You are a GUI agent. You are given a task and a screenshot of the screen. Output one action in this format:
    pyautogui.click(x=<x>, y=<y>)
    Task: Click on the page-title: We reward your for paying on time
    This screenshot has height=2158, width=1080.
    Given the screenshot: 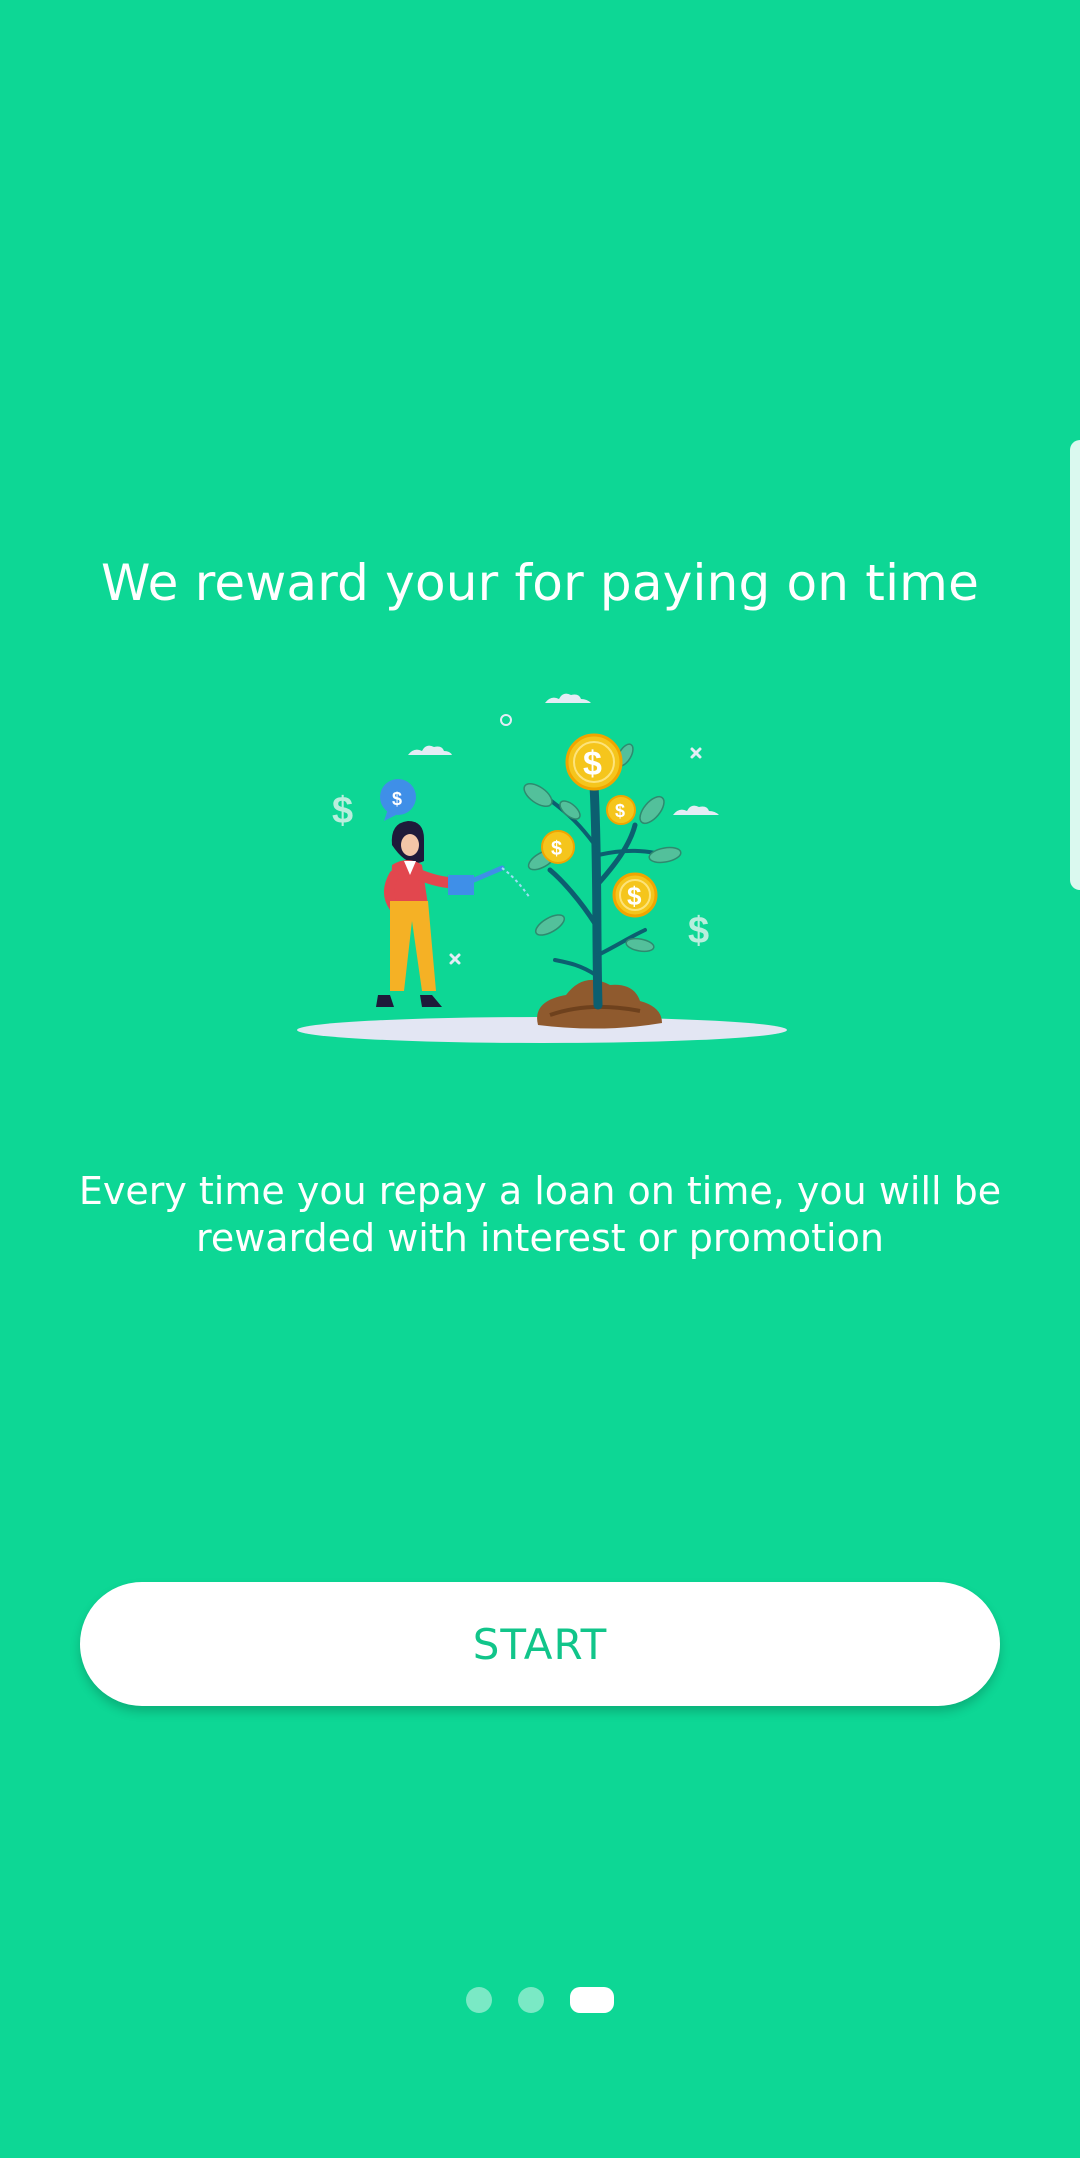 What is the action you would take?
    pyautogui.click(x=540, y=583)
    